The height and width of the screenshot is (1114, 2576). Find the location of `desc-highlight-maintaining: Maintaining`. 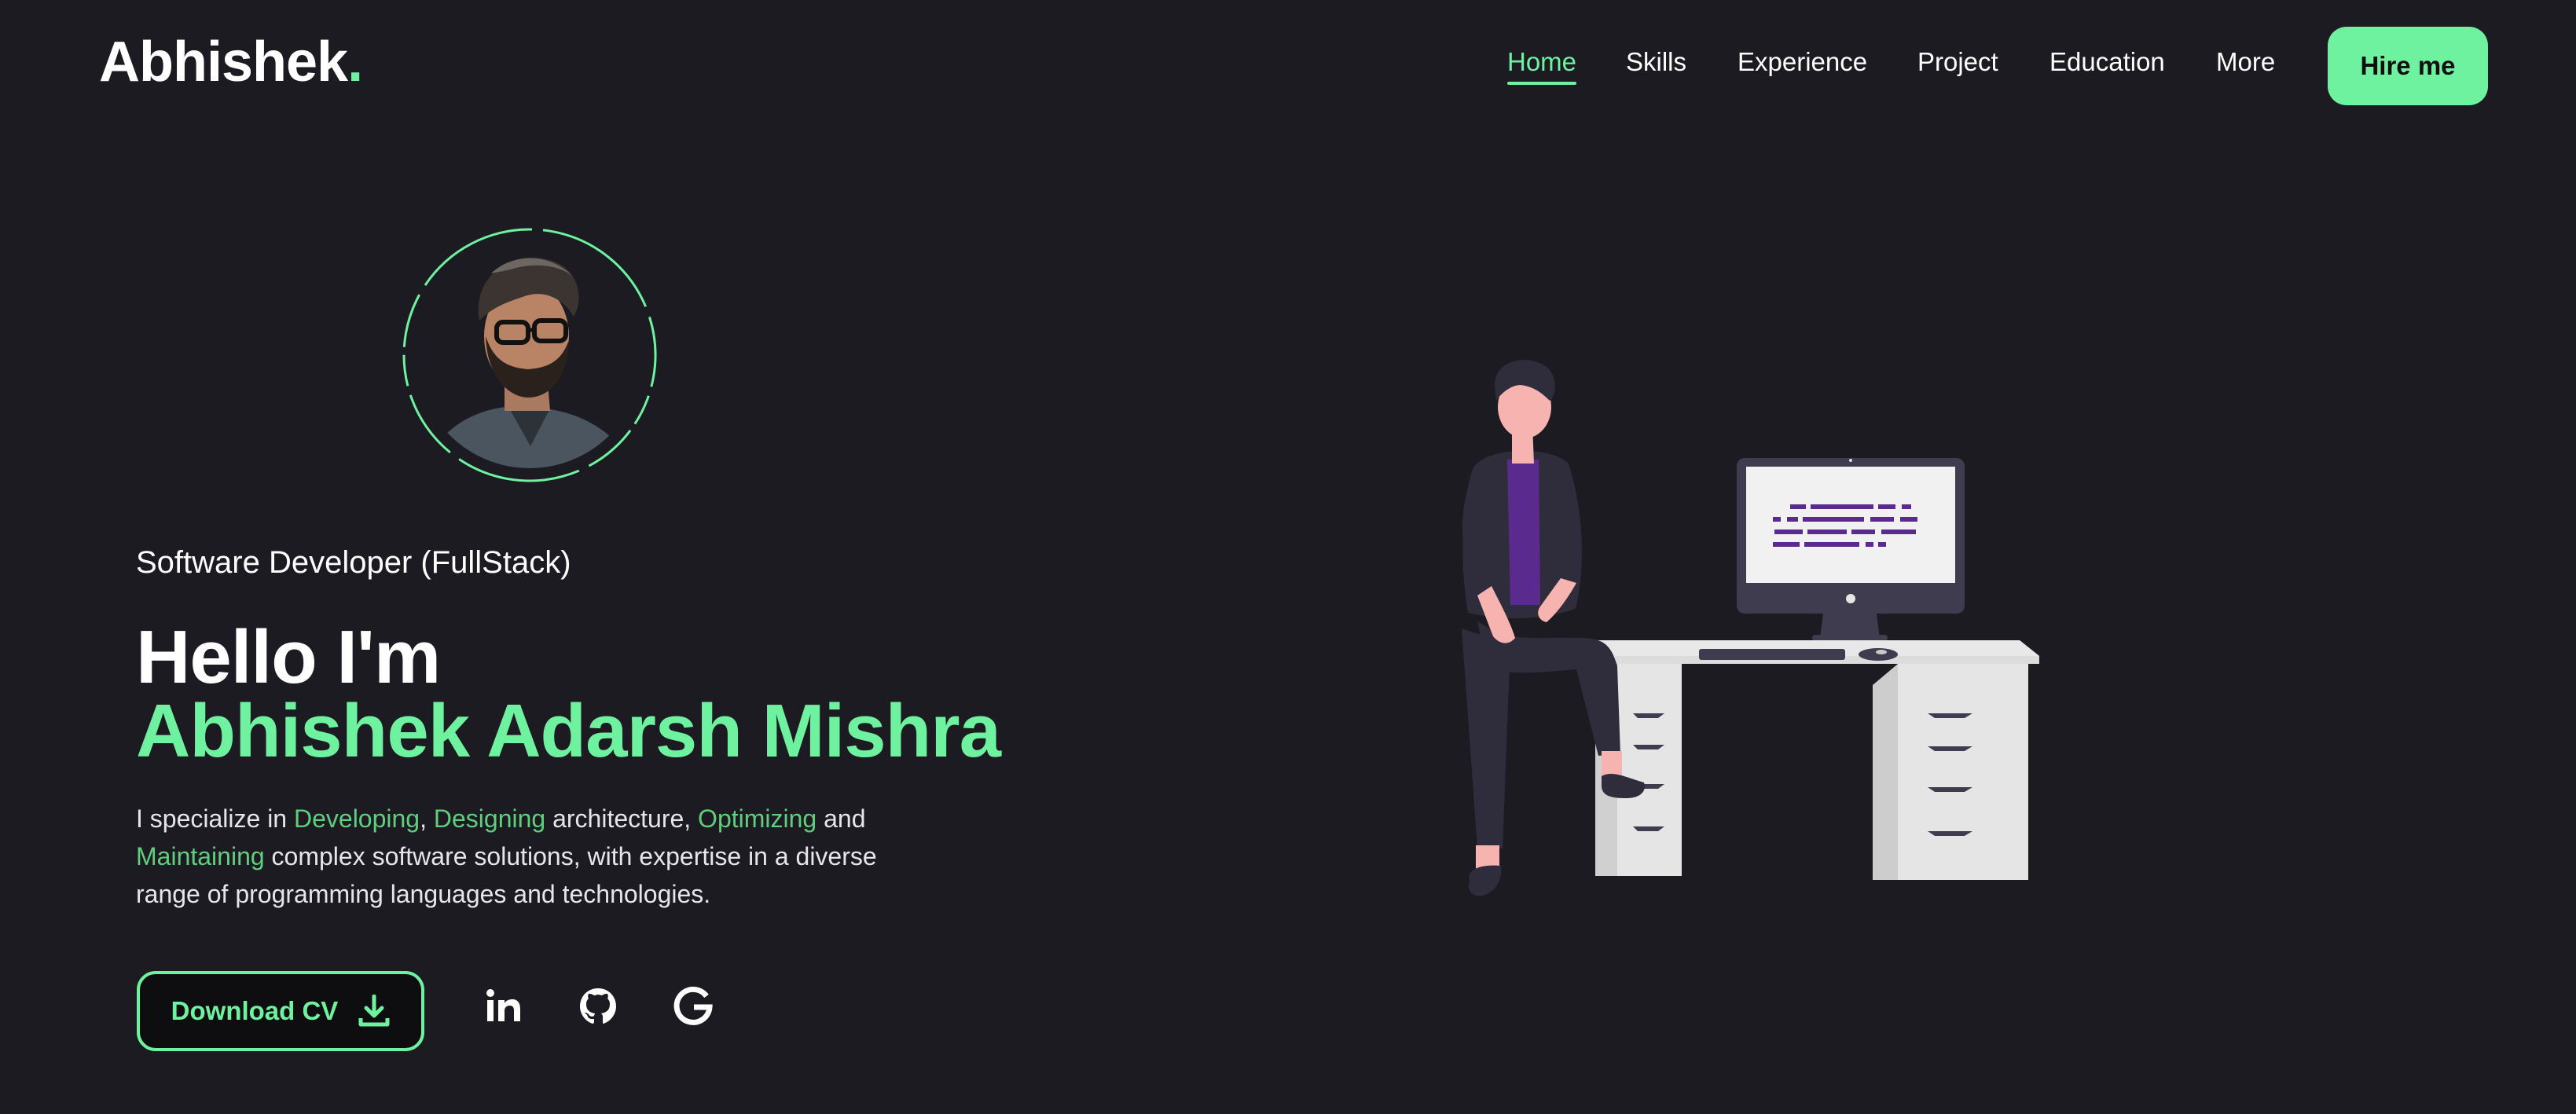

desc-highlight-maintaining: Maintaining is located at coordinates (200, 856).